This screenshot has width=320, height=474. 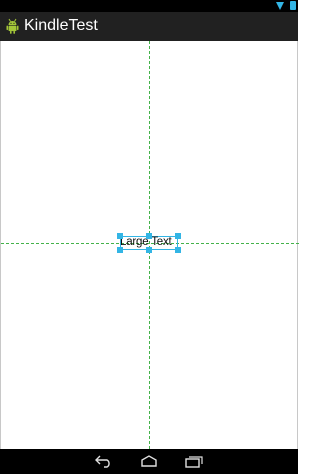 What do you see at coordinates (120, 236) in the screenshot?
I see `resize-handle-top-left` at bounding box center [120, 236].